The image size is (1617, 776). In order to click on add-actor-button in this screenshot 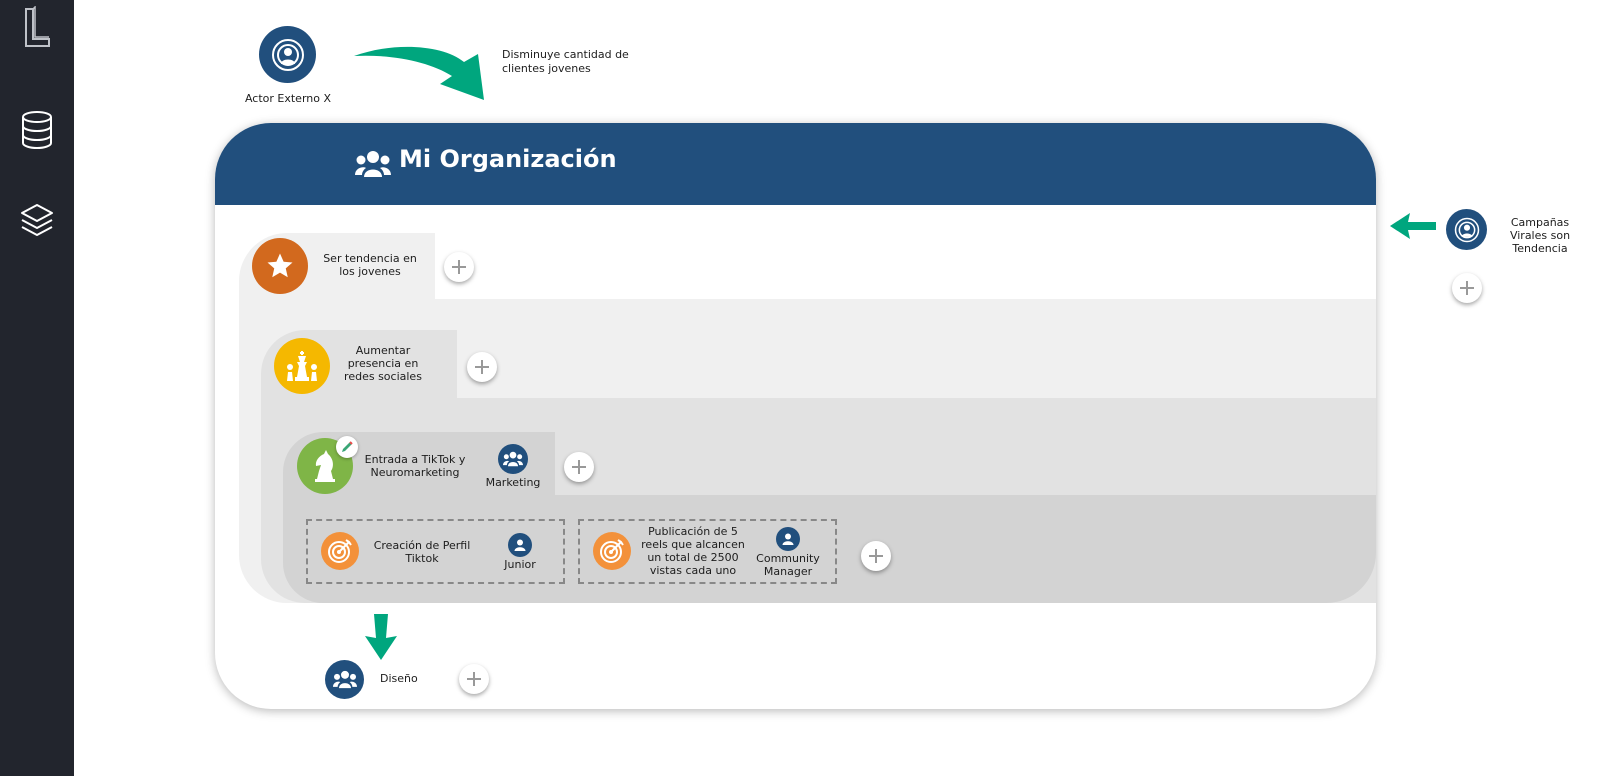, I will do `click(1467, 288)`.